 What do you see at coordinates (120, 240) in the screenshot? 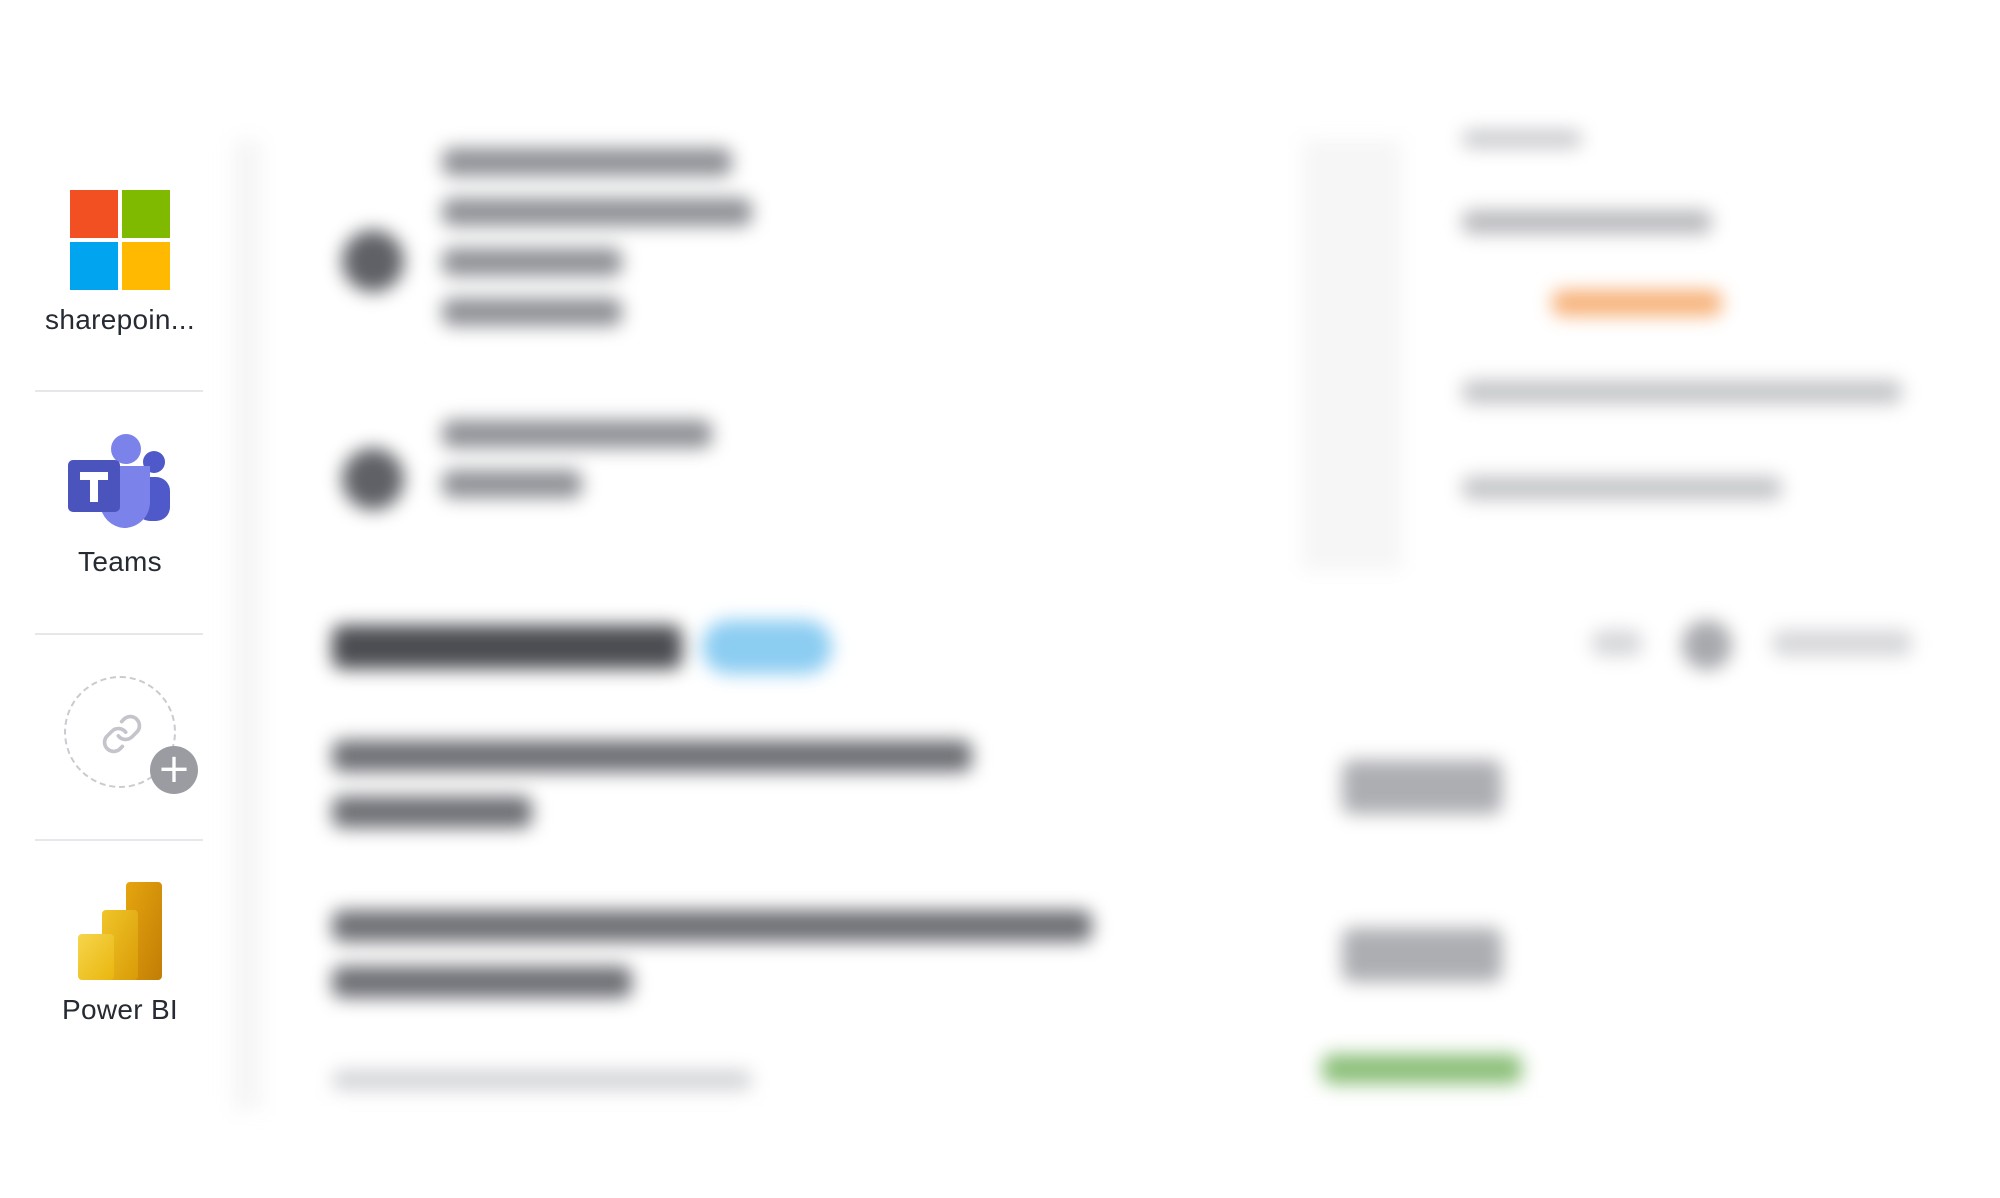
I see `microsoft-logo-icon` at bounding box center [120, 240].